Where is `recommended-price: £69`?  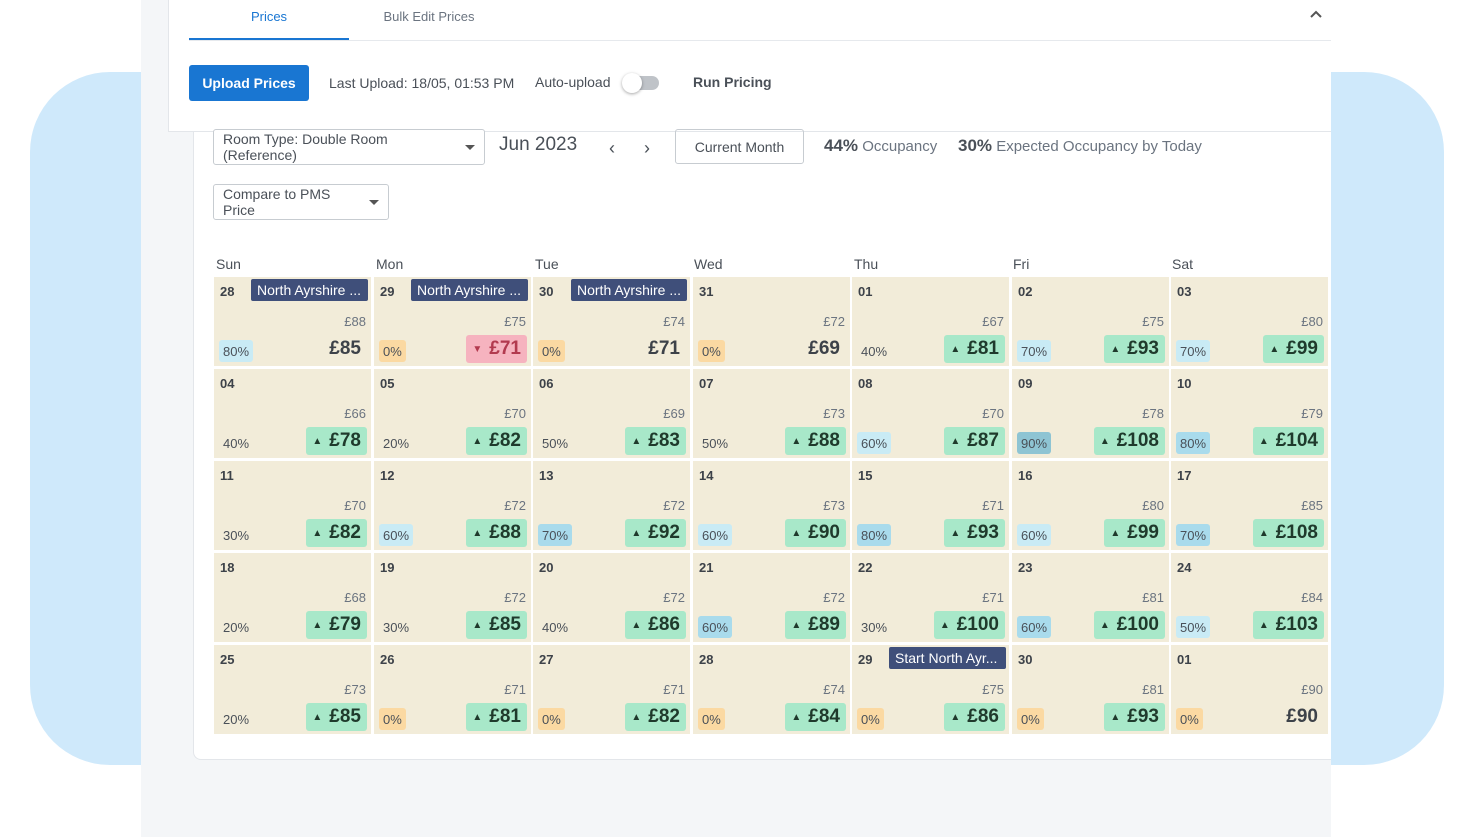
recommended-price: £69 is located at coordinates (824, 349).